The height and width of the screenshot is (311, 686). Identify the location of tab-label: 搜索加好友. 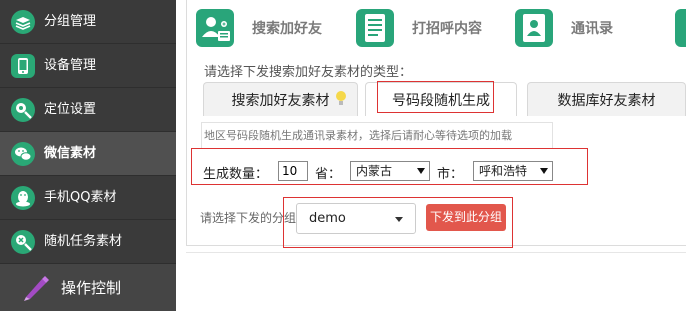
(287, 29).